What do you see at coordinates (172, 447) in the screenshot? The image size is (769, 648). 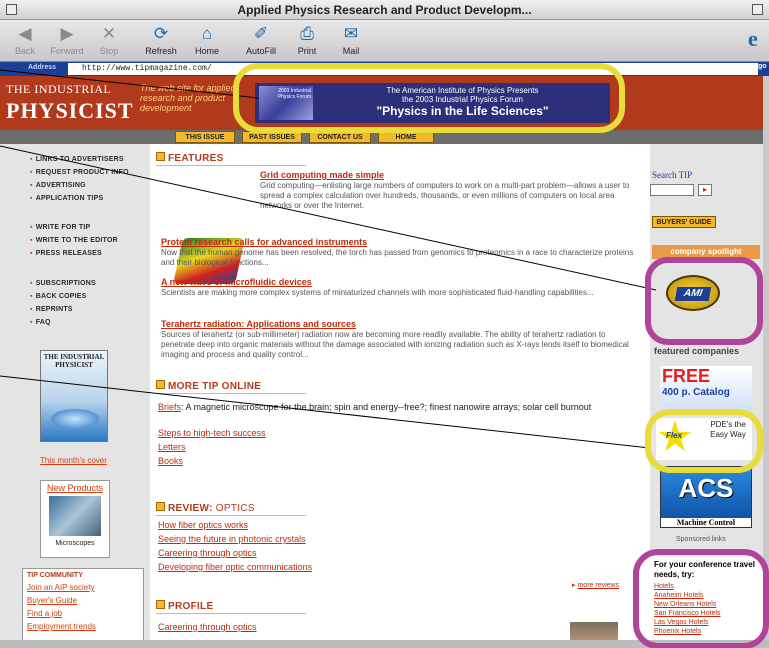 I see `more-link-letters: Letters` at bounding box center [172, 447].